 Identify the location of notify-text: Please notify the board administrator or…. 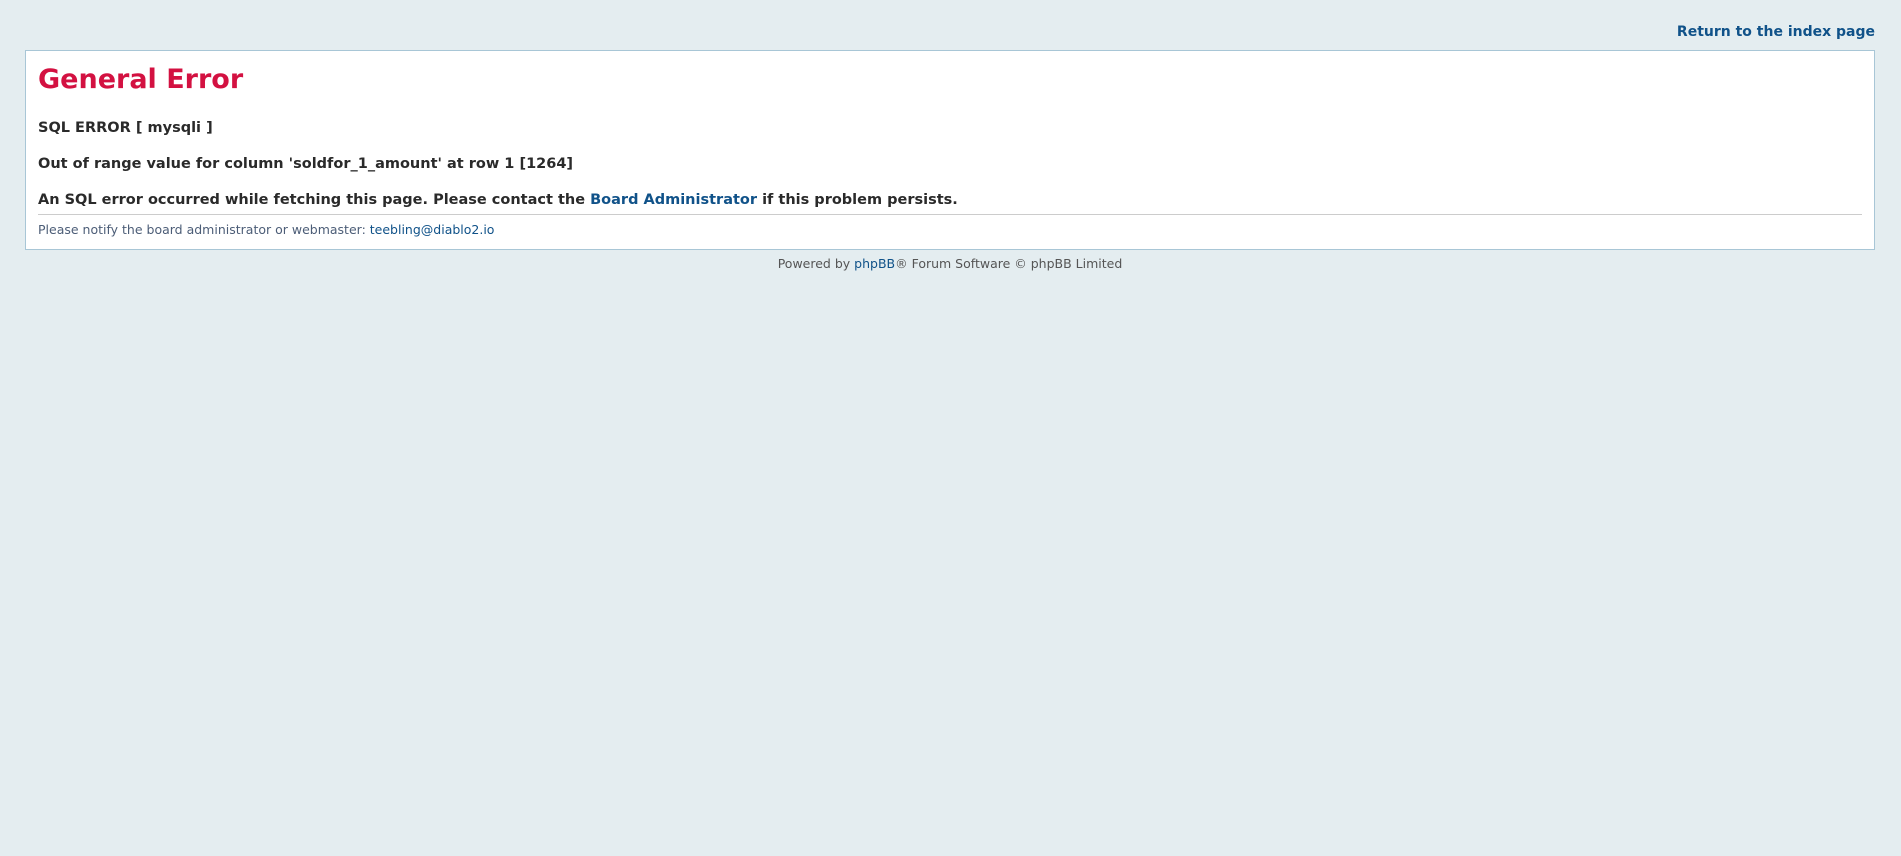
(204, 229).